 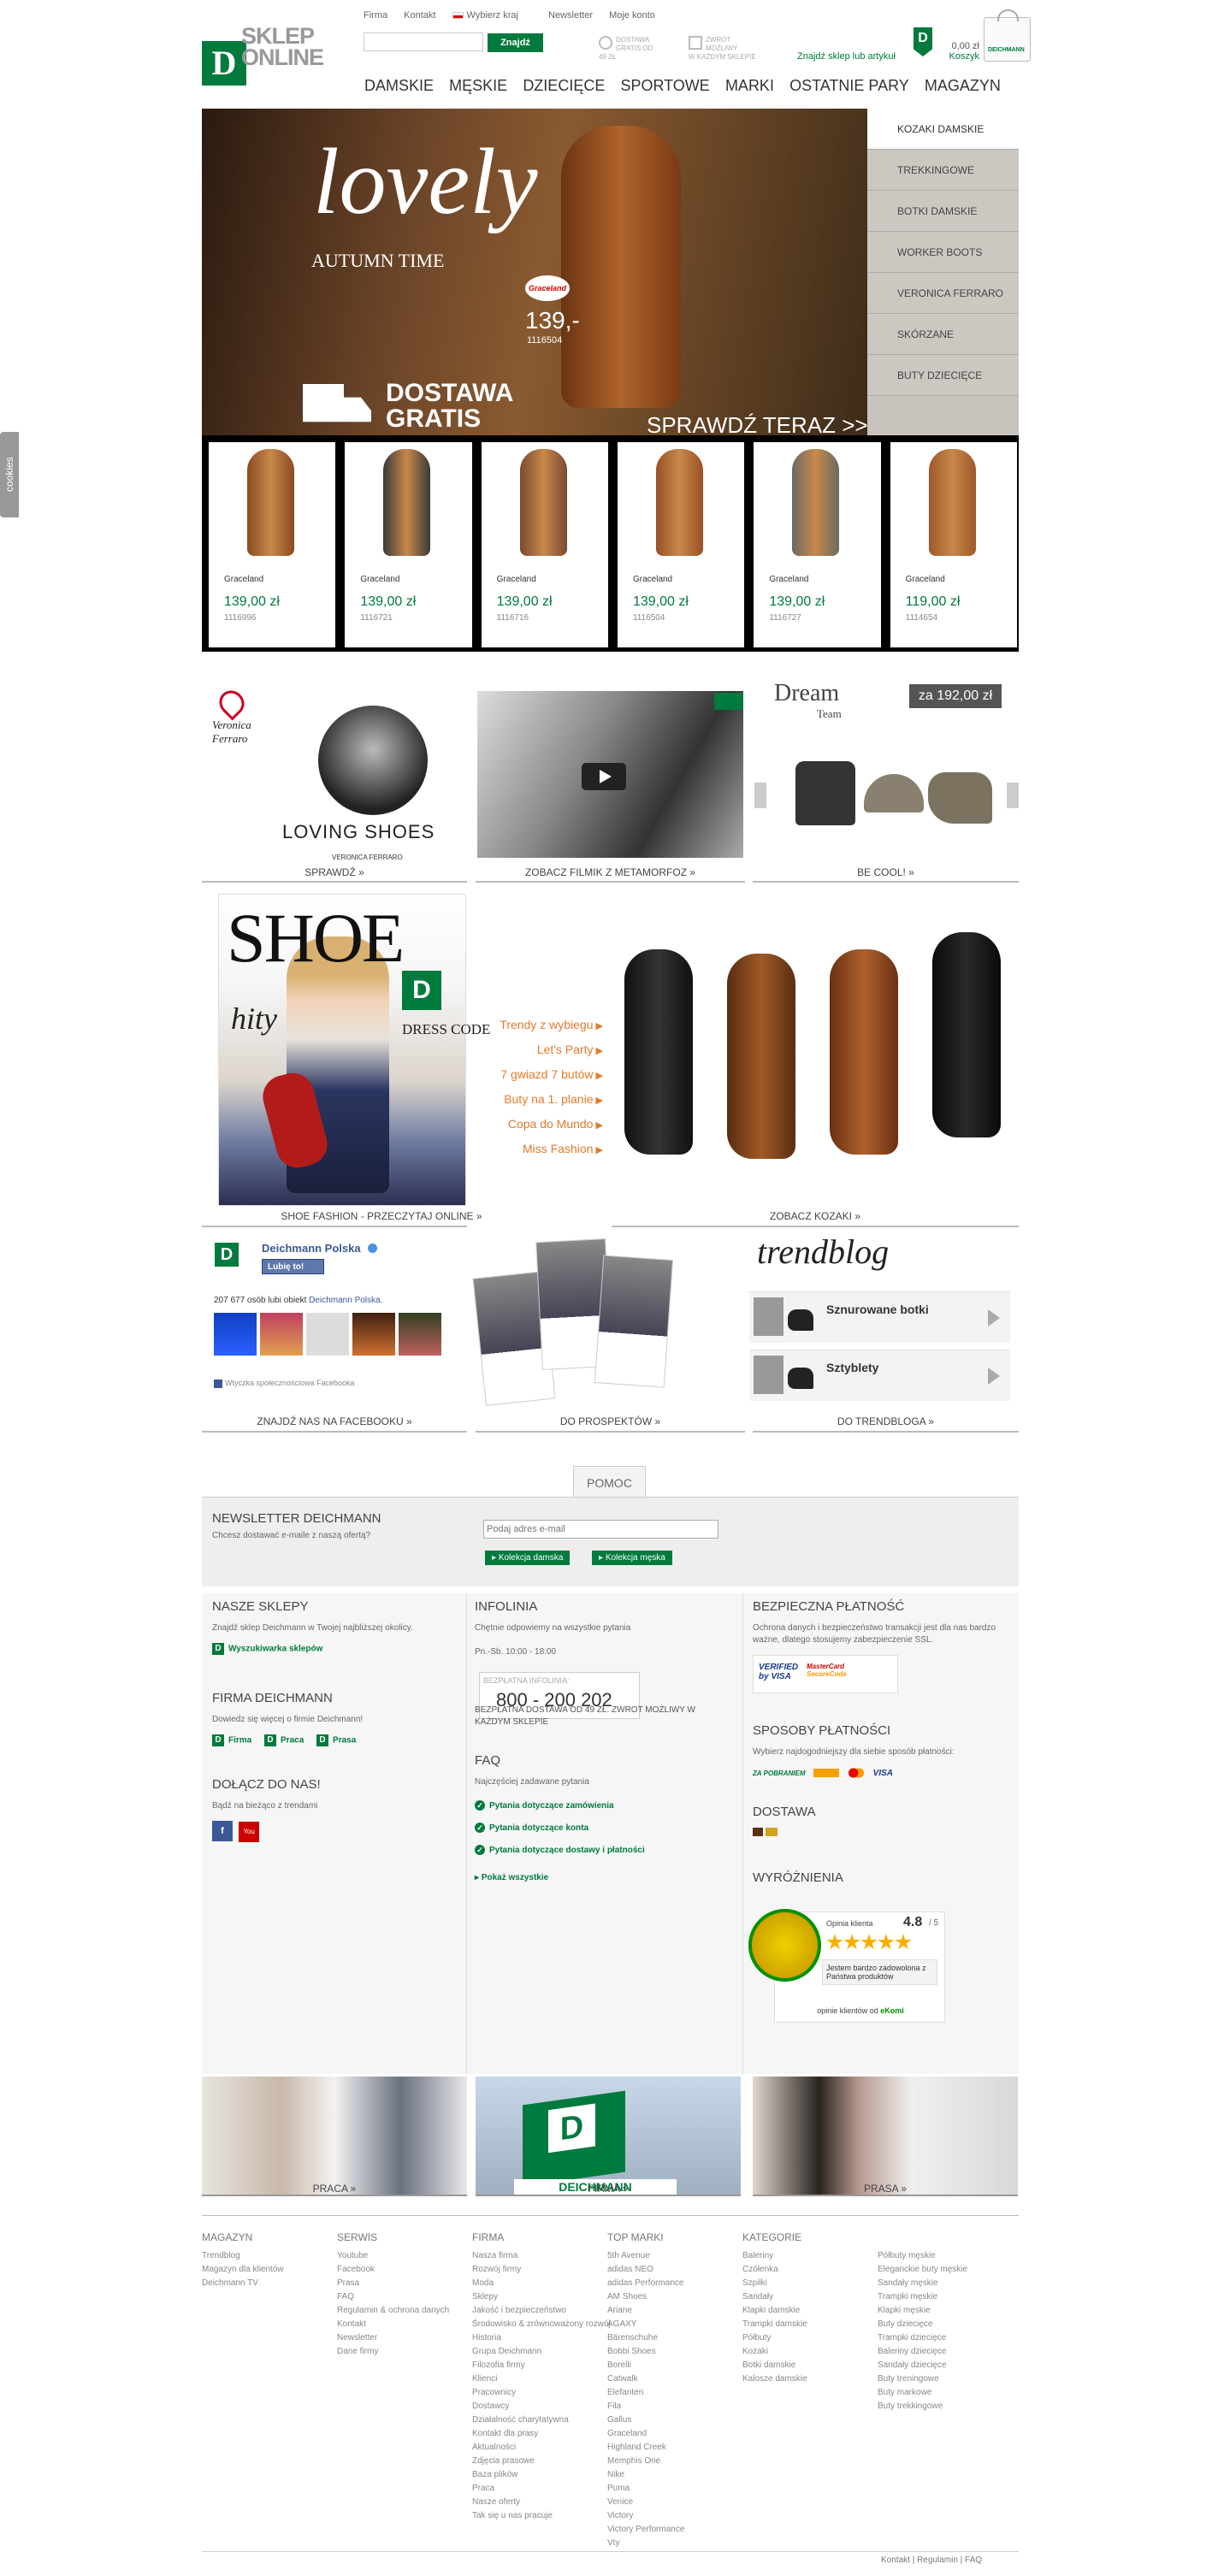 I want to click on footer-link: Baza plików, so click(x=541, y=2475).